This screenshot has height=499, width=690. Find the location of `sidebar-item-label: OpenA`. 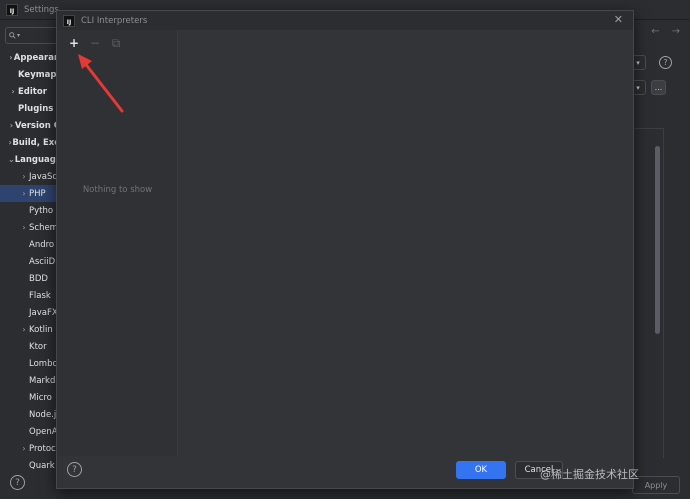

sidebar-item-label: OpenA is located at coordinates (43, 431).